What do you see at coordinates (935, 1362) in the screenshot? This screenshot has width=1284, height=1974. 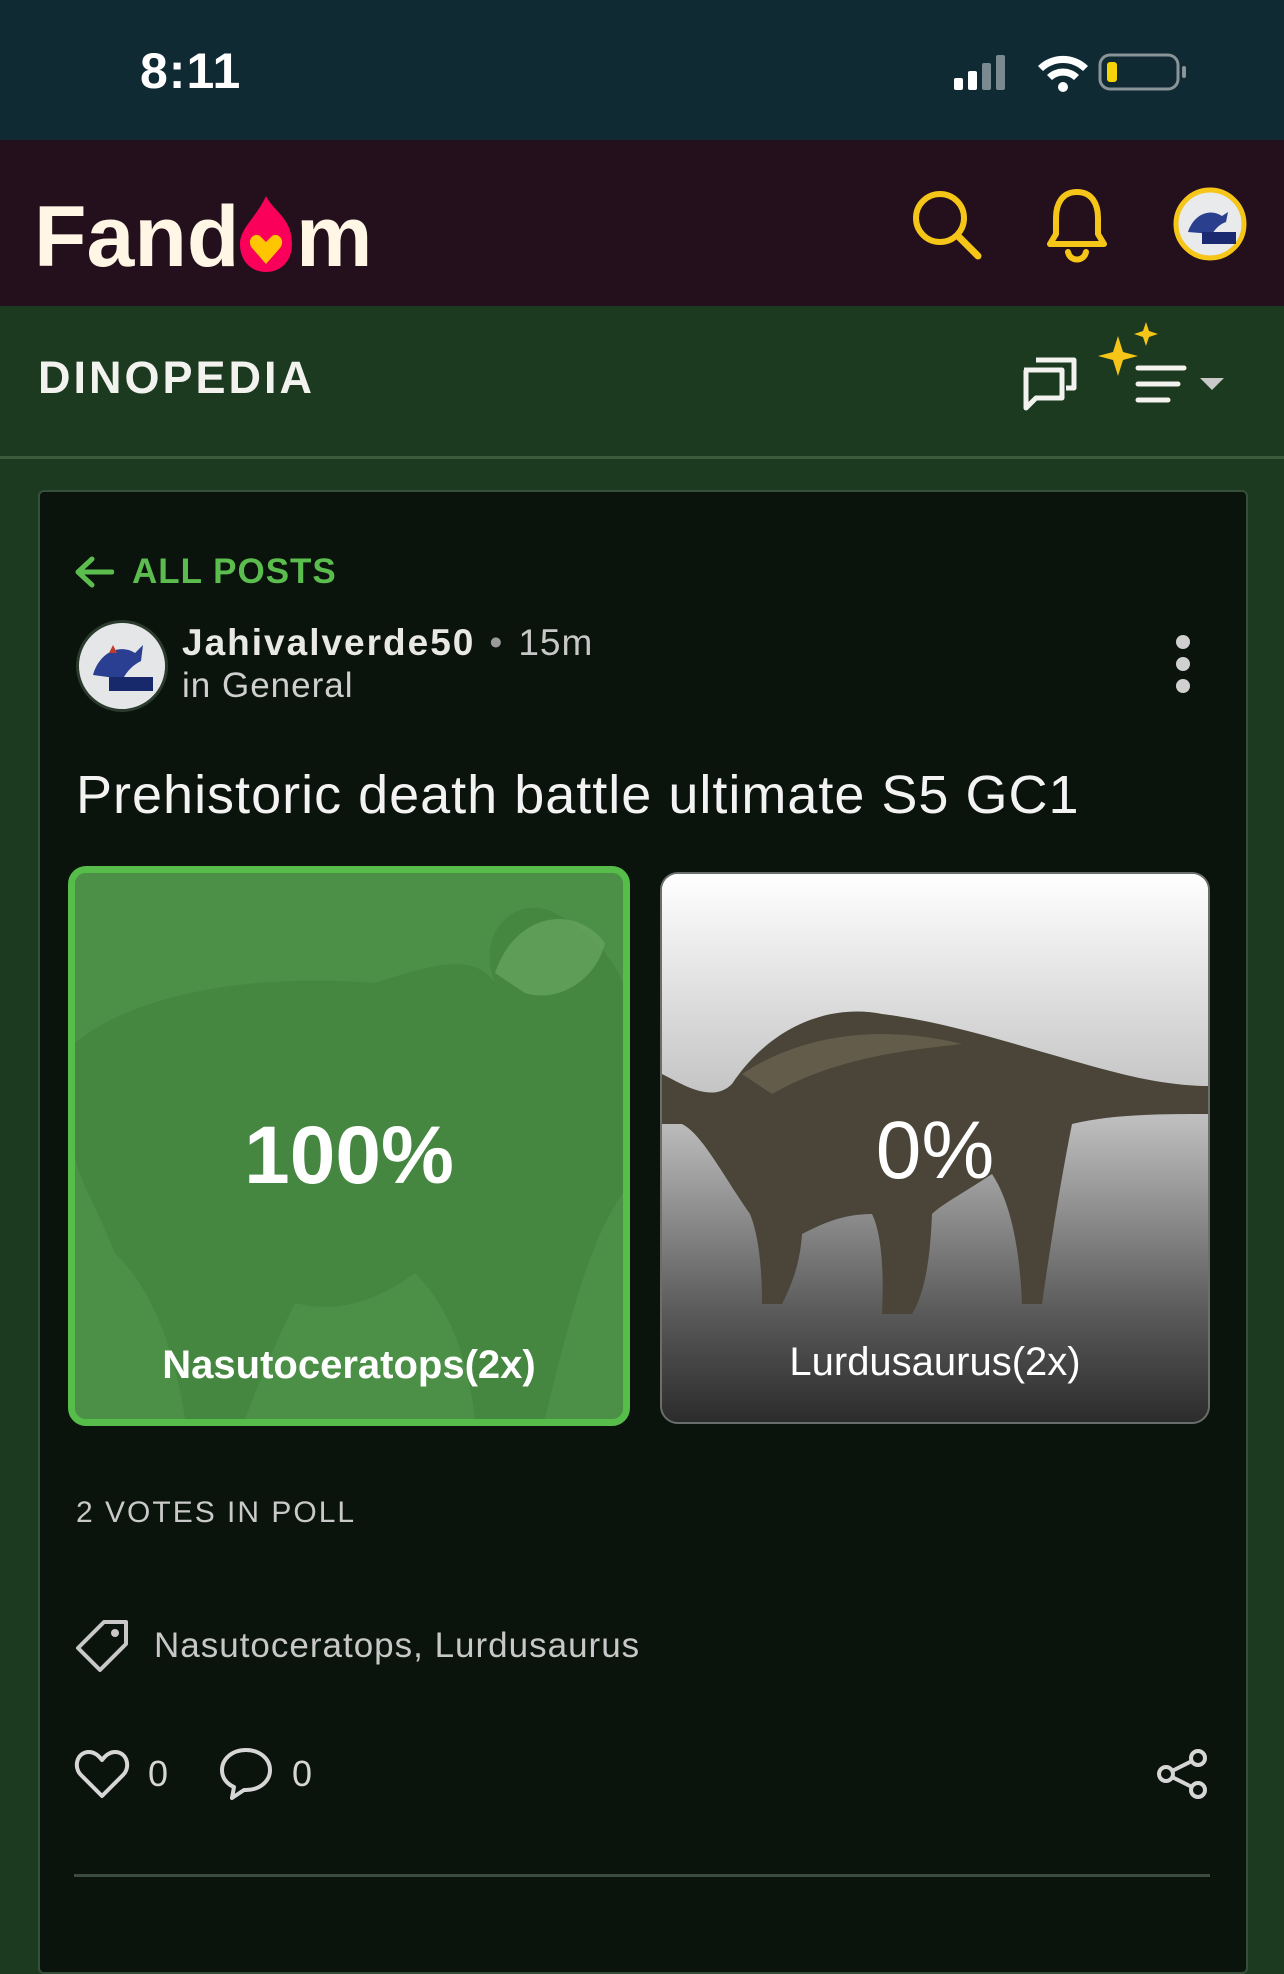 I see `poll-option-label: Lurdusaurus(2x)` at bounding box center [935, 1362].